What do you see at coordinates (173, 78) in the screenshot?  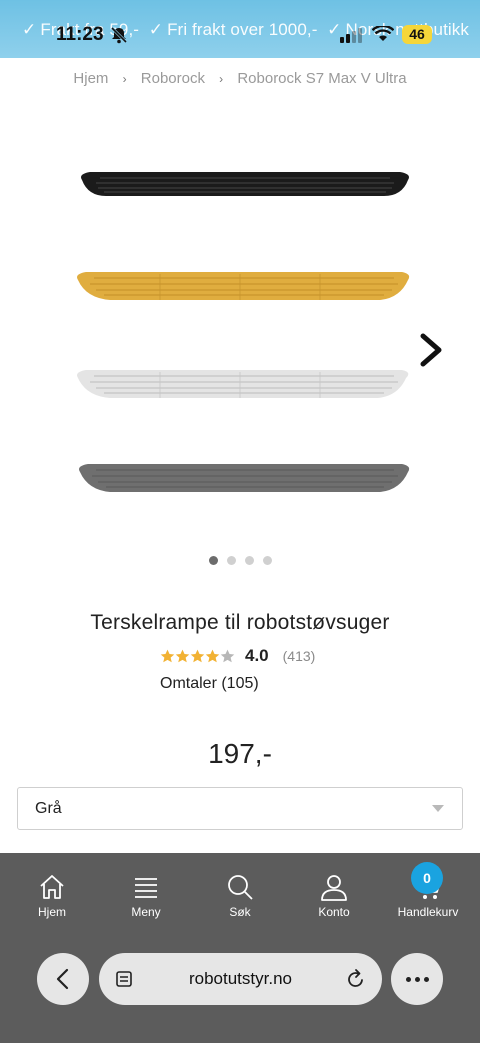 I see `breadcrumb-brand: Roborock` at bounding box center [173, 78].